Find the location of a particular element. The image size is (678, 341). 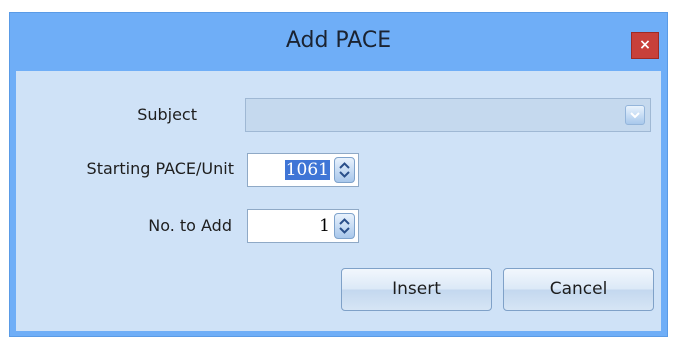

insert-button: Insert is located at coordinates (416, 289).